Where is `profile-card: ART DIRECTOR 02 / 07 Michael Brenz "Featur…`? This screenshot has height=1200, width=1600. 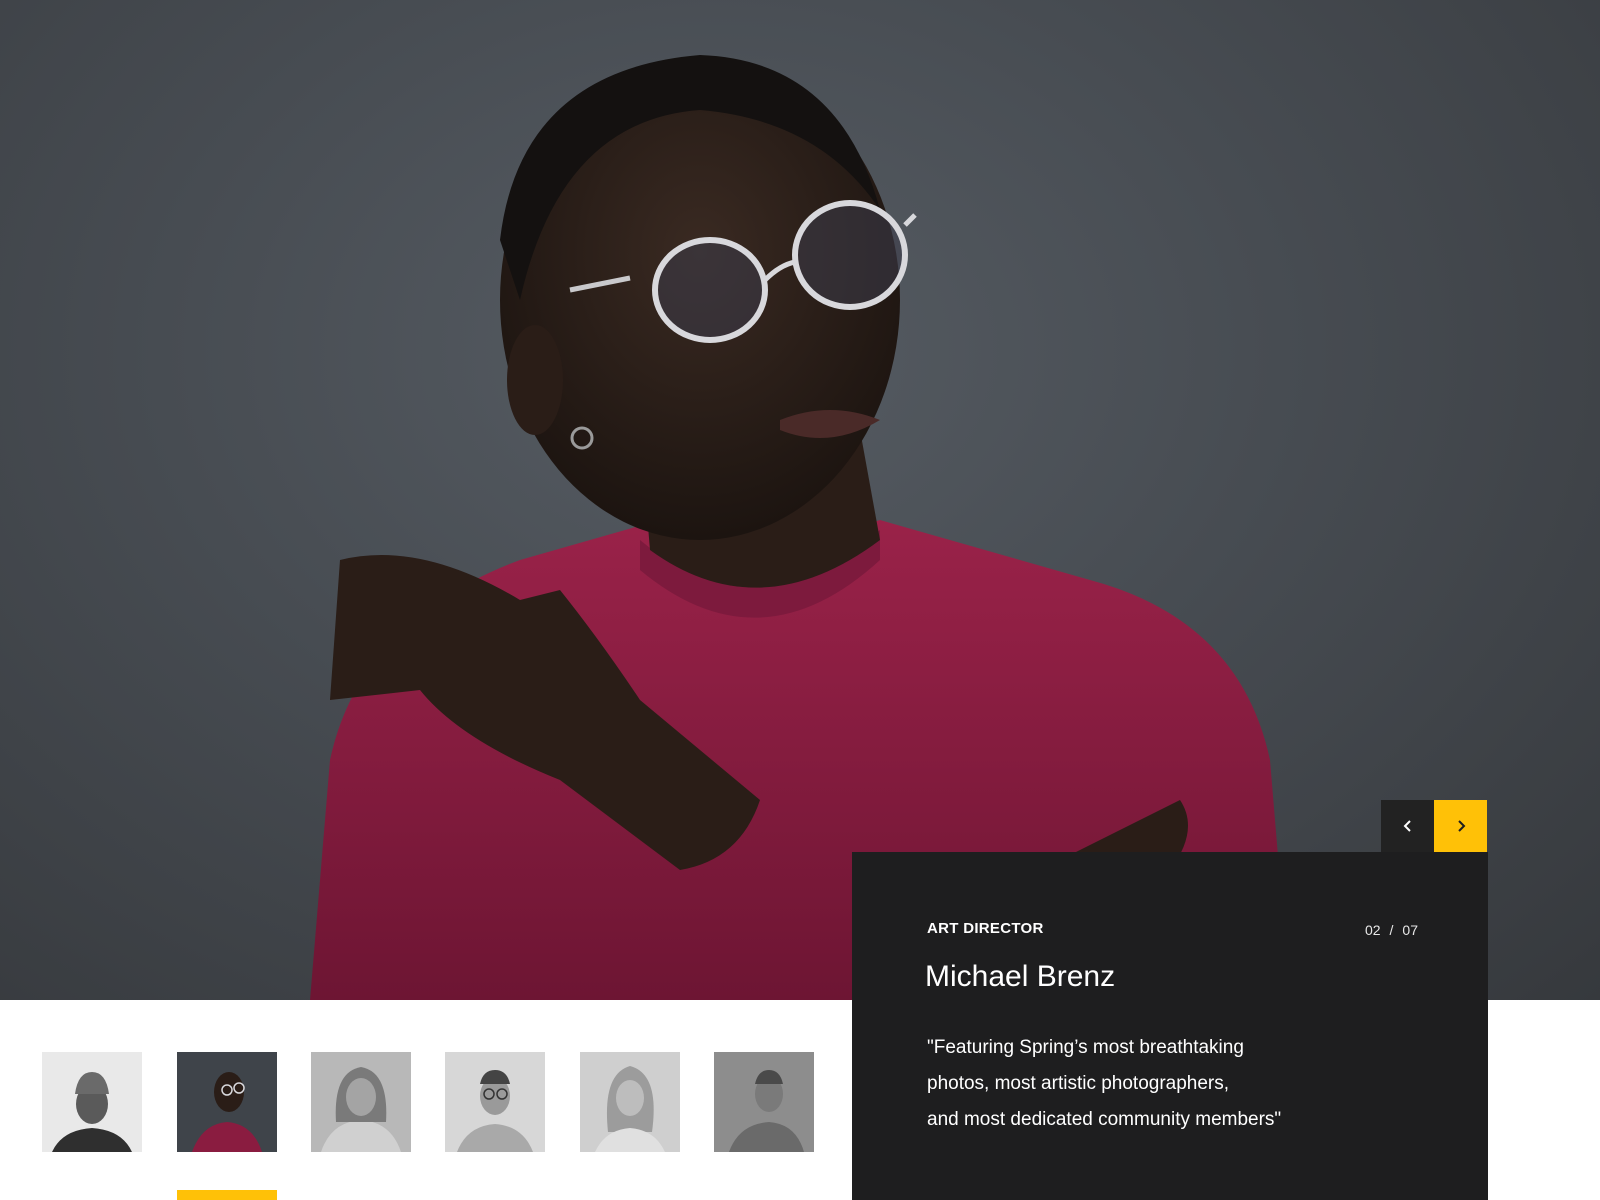 profile-card: ART DIRECTOR 02 / 07 Michael Brenz "Featur… is located at coordinates (1170, 1026).